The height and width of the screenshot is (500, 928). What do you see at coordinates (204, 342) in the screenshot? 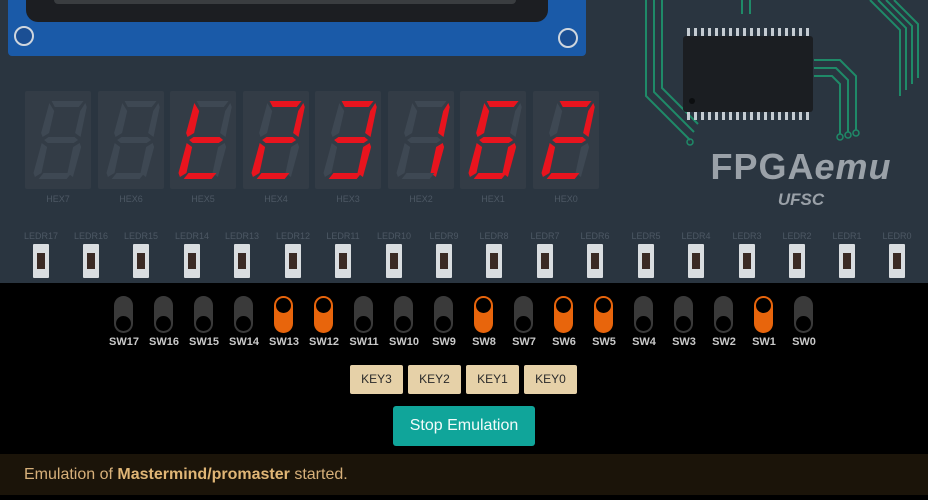
I see `switch-label: SW15` at bounding box center [204, 342].